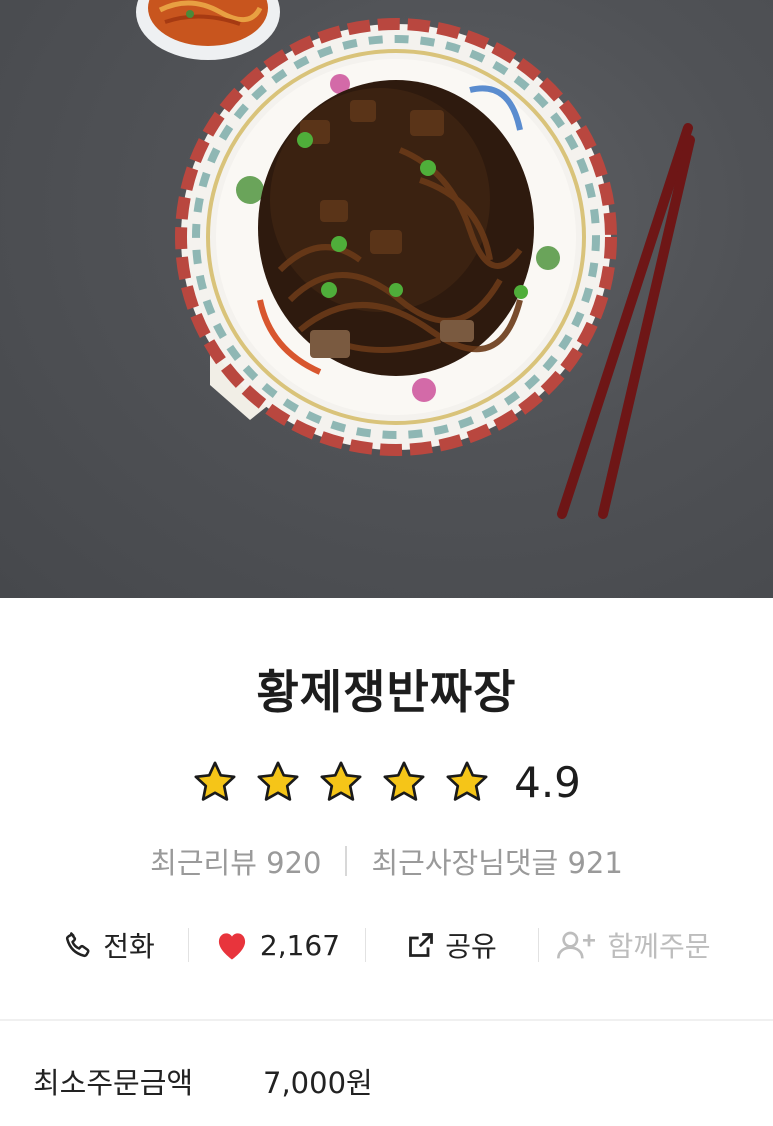  I want to click on divider, so click(346, 861).